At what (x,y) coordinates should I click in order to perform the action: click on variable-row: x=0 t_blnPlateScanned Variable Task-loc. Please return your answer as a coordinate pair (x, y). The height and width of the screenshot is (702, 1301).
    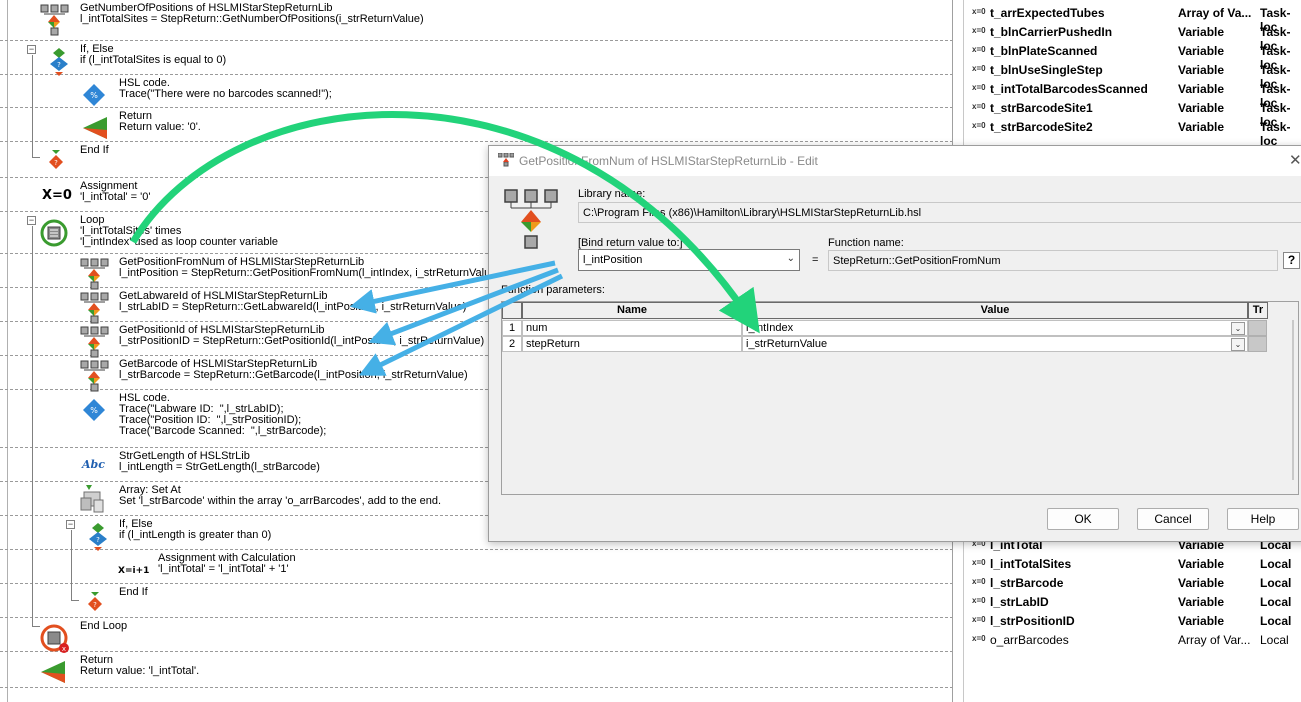
    Looking at the image, I should click on (1132, 57).